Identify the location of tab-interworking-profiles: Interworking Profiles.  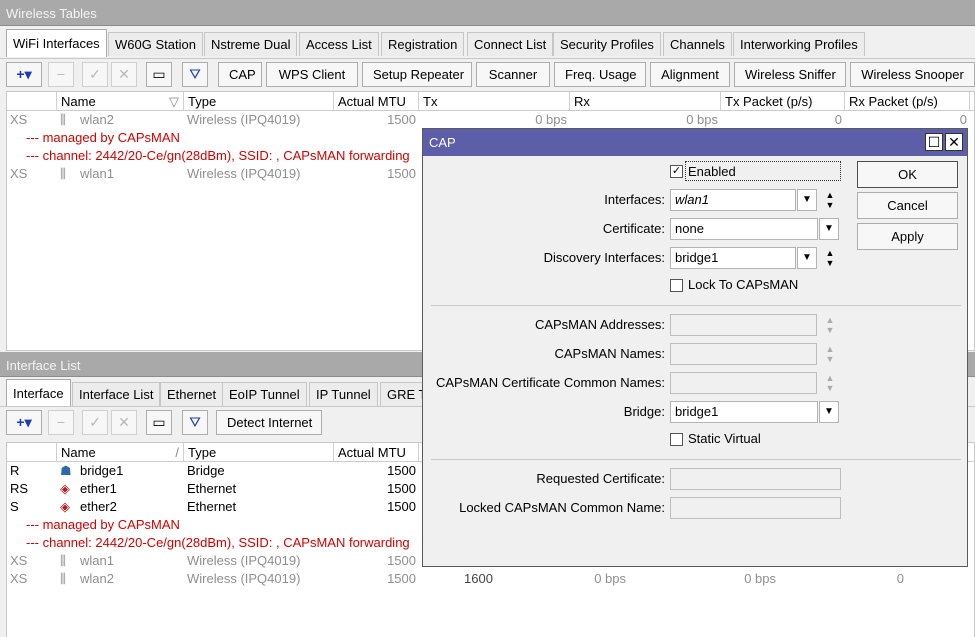
(799, 44).